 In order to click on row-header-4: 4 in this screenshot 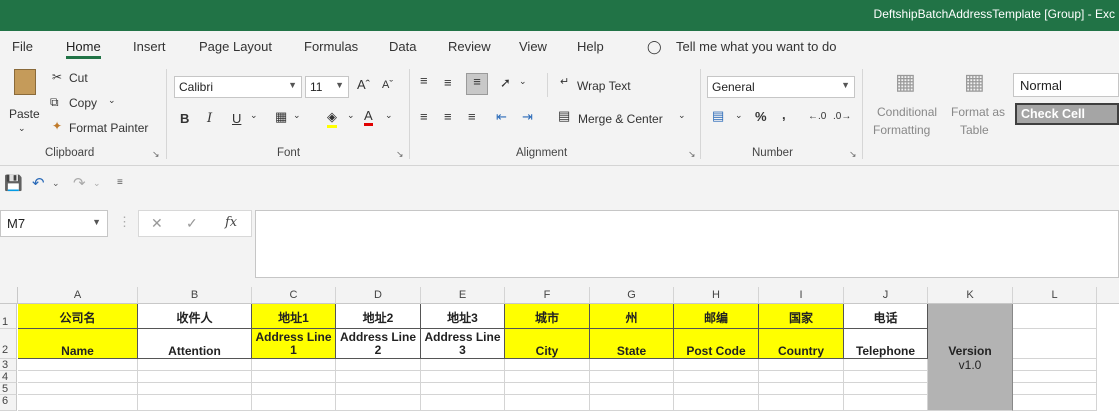, I will do `click(8, 377)`.